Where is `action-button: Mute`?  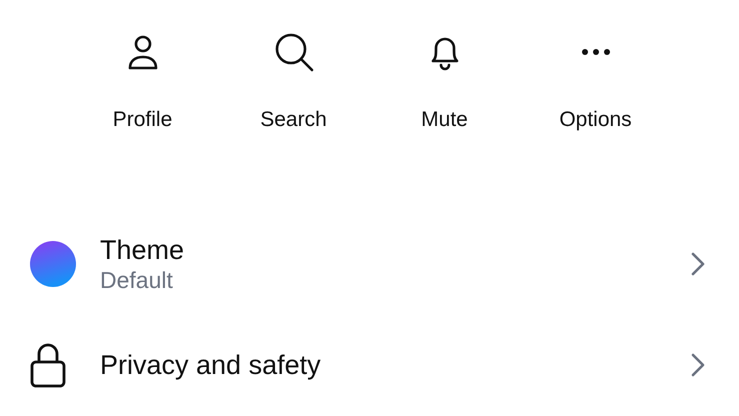
action-button: Mute is located at coordinates (444, 82).